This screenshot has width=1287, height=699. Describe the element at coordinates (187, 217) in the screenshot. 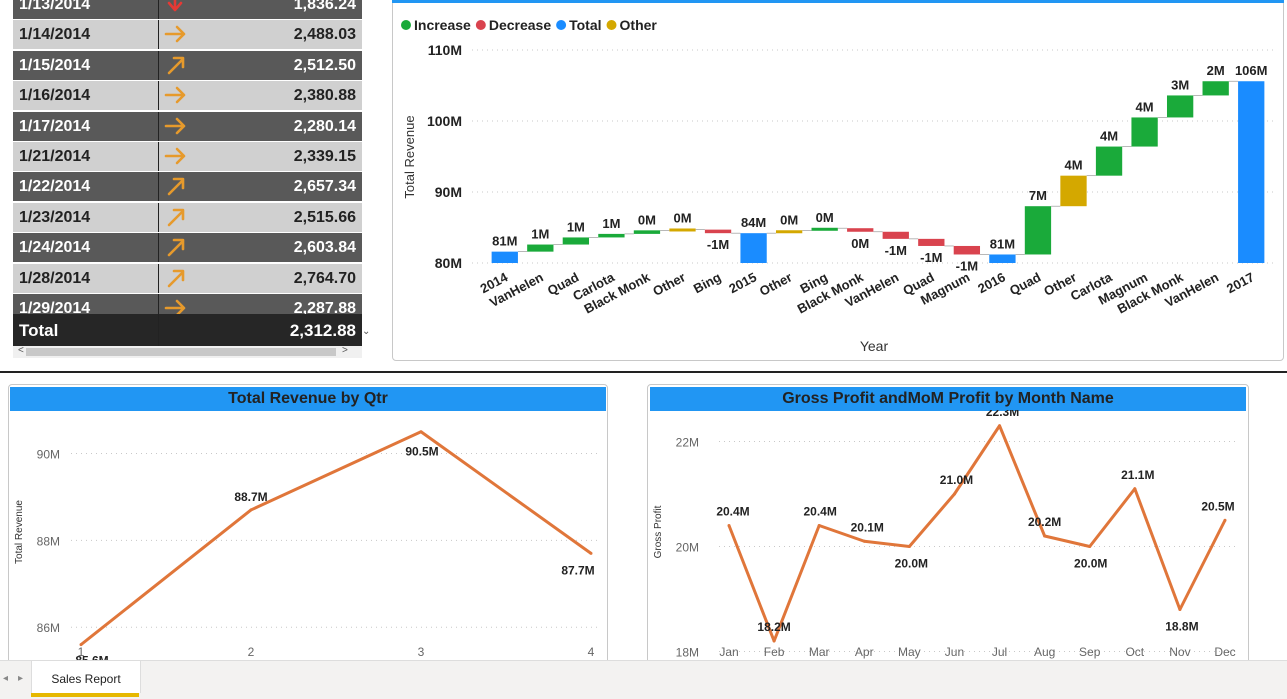

I see `table-row: 1/23/2014 2,515.66` at that location.